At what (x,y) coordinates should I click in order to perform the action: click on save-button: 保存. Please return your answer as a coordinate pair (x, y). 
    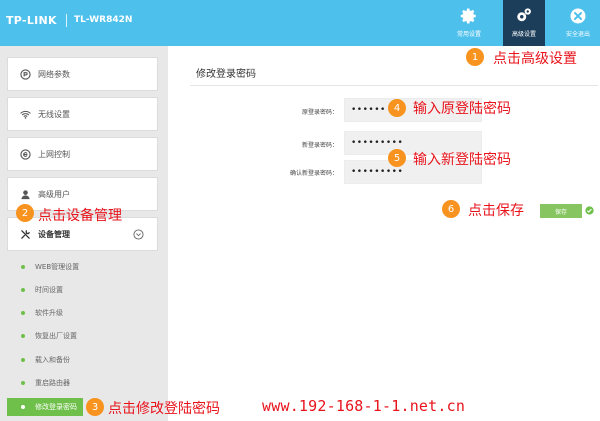
    Looking at the image, I should click on (561, 211).